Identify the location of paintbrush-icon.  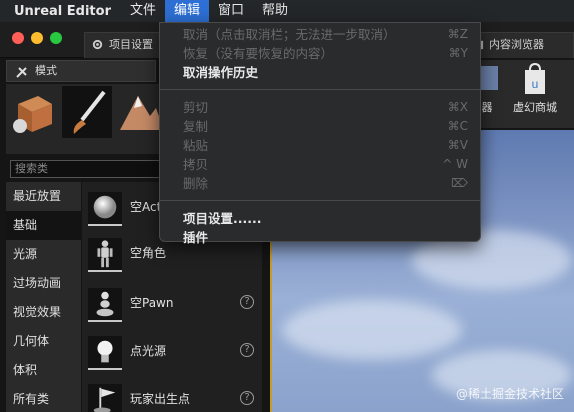
(89, 112).